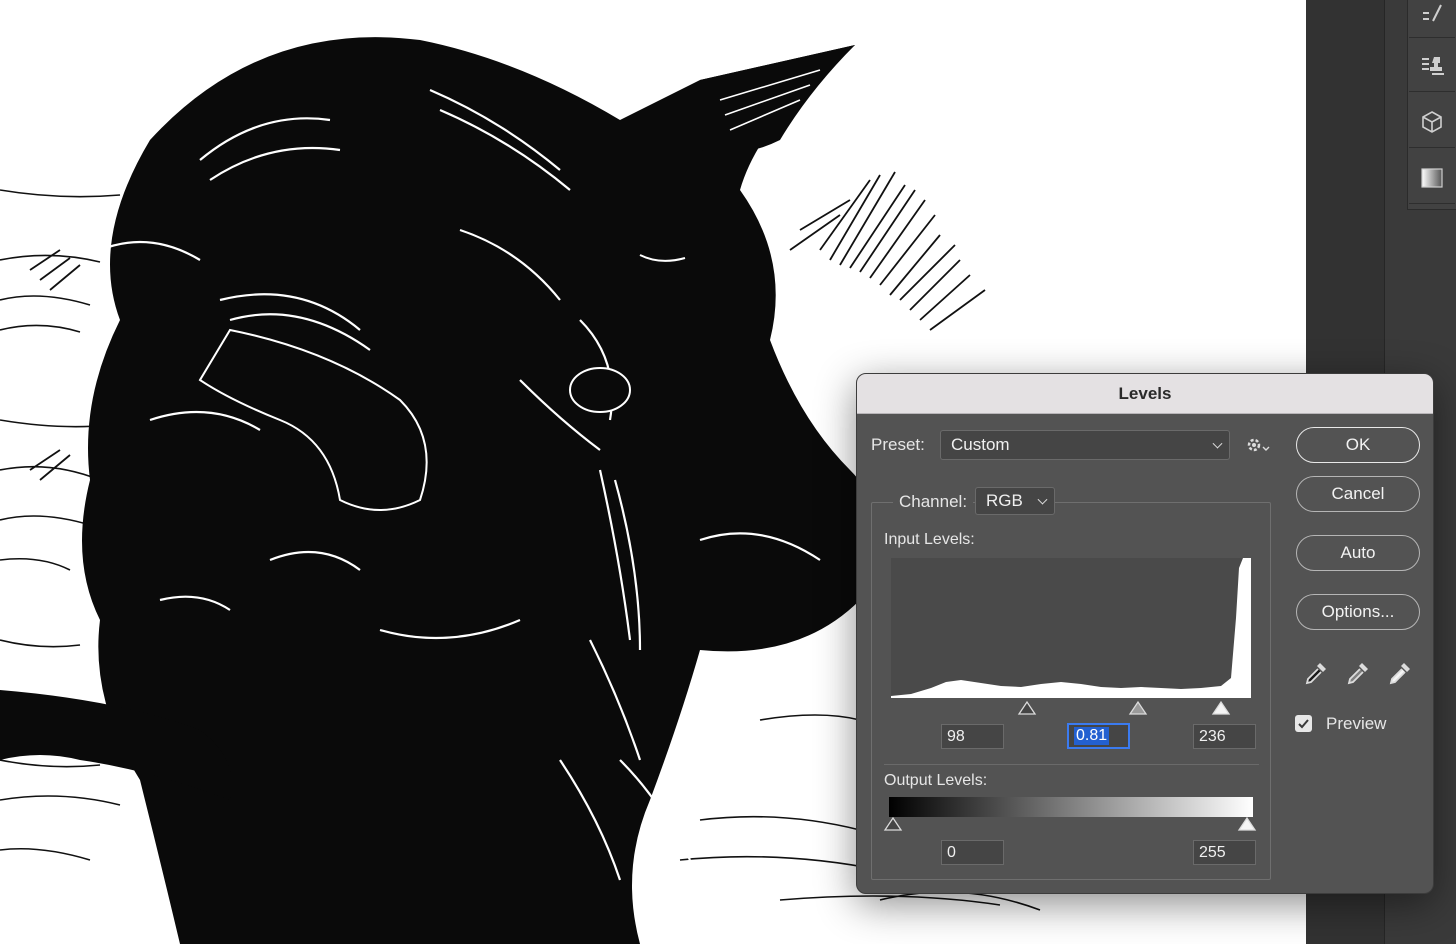 The width and height of the screenshot is (1456, 944). Describe the element at coordinates (929, 539) in the screenshot. I see `input-levels-label: Input Levels:` at that location.